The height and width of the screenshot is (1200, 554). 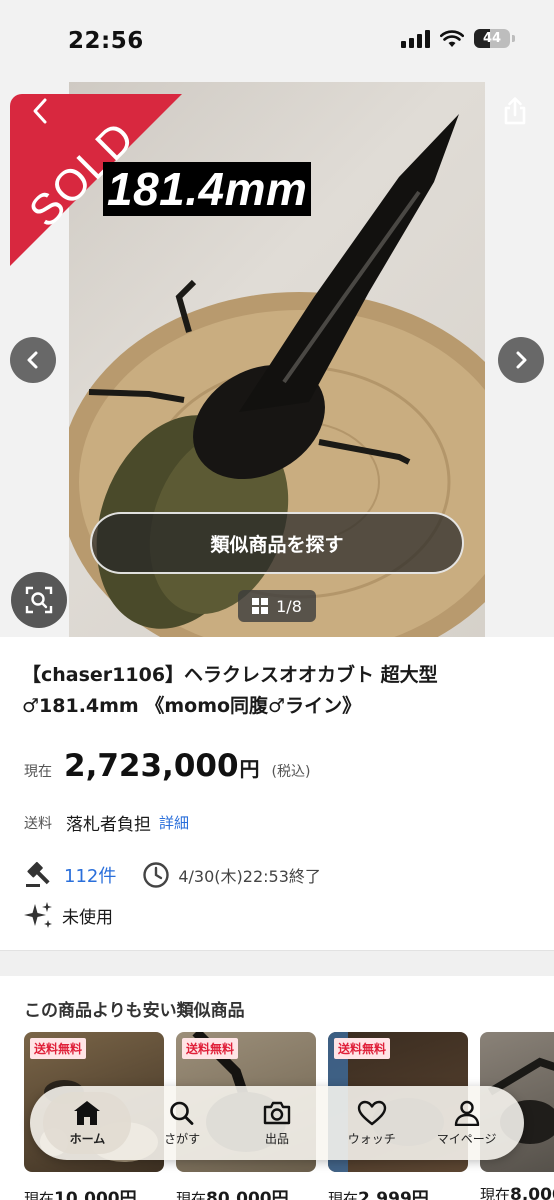 What do you see at coordinates (87, 1138) in the screenshot?
I see `tab-label: ホーム` at bounding box center [87, 1138].